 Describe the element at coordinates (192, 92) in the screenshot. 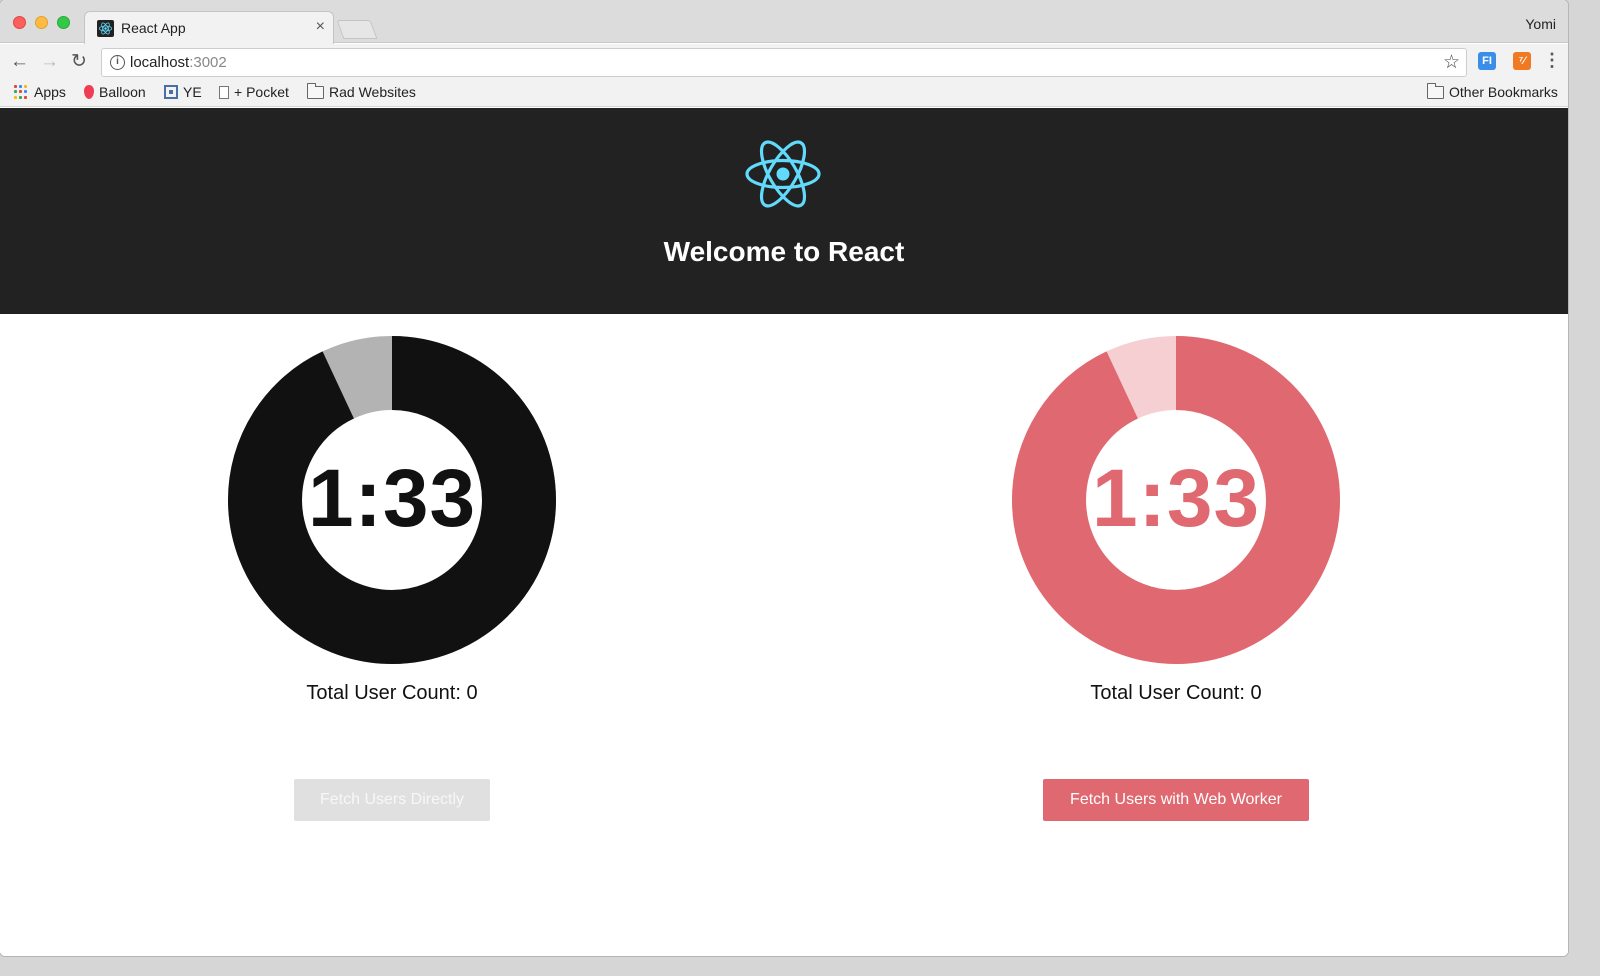

I see `bookmark-ye-label: YE` at that location.